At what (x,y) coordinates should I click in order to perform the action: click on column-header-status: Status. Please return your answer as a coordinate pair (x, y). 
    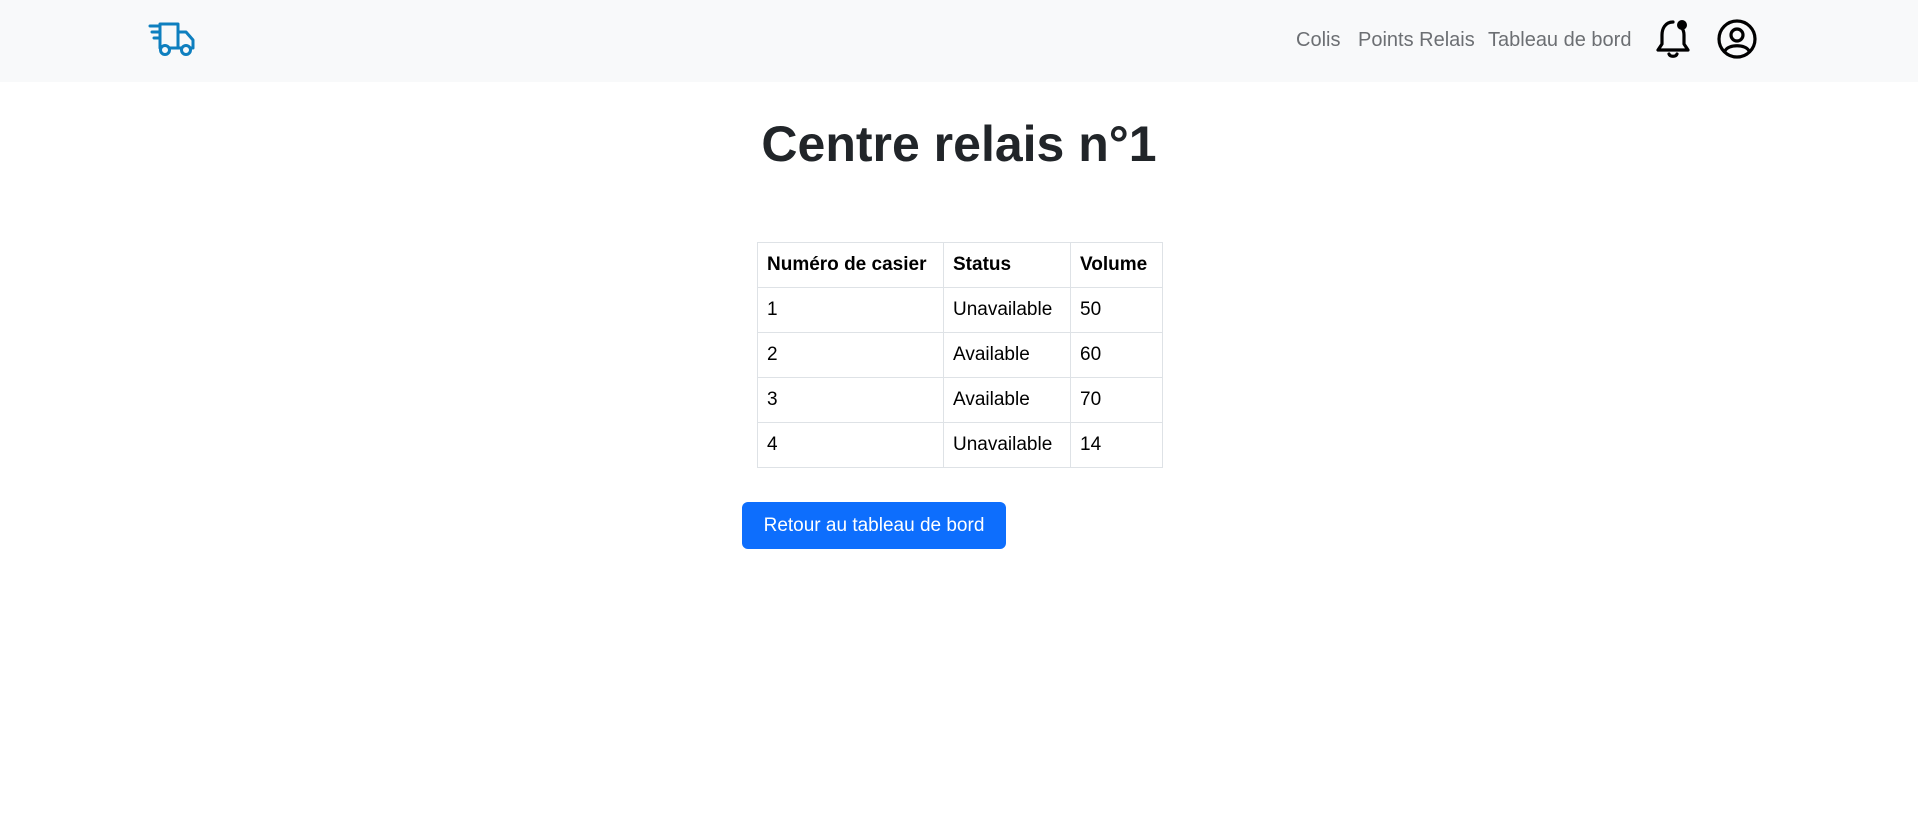
    Looking at the image, I should click on (1007, 265).